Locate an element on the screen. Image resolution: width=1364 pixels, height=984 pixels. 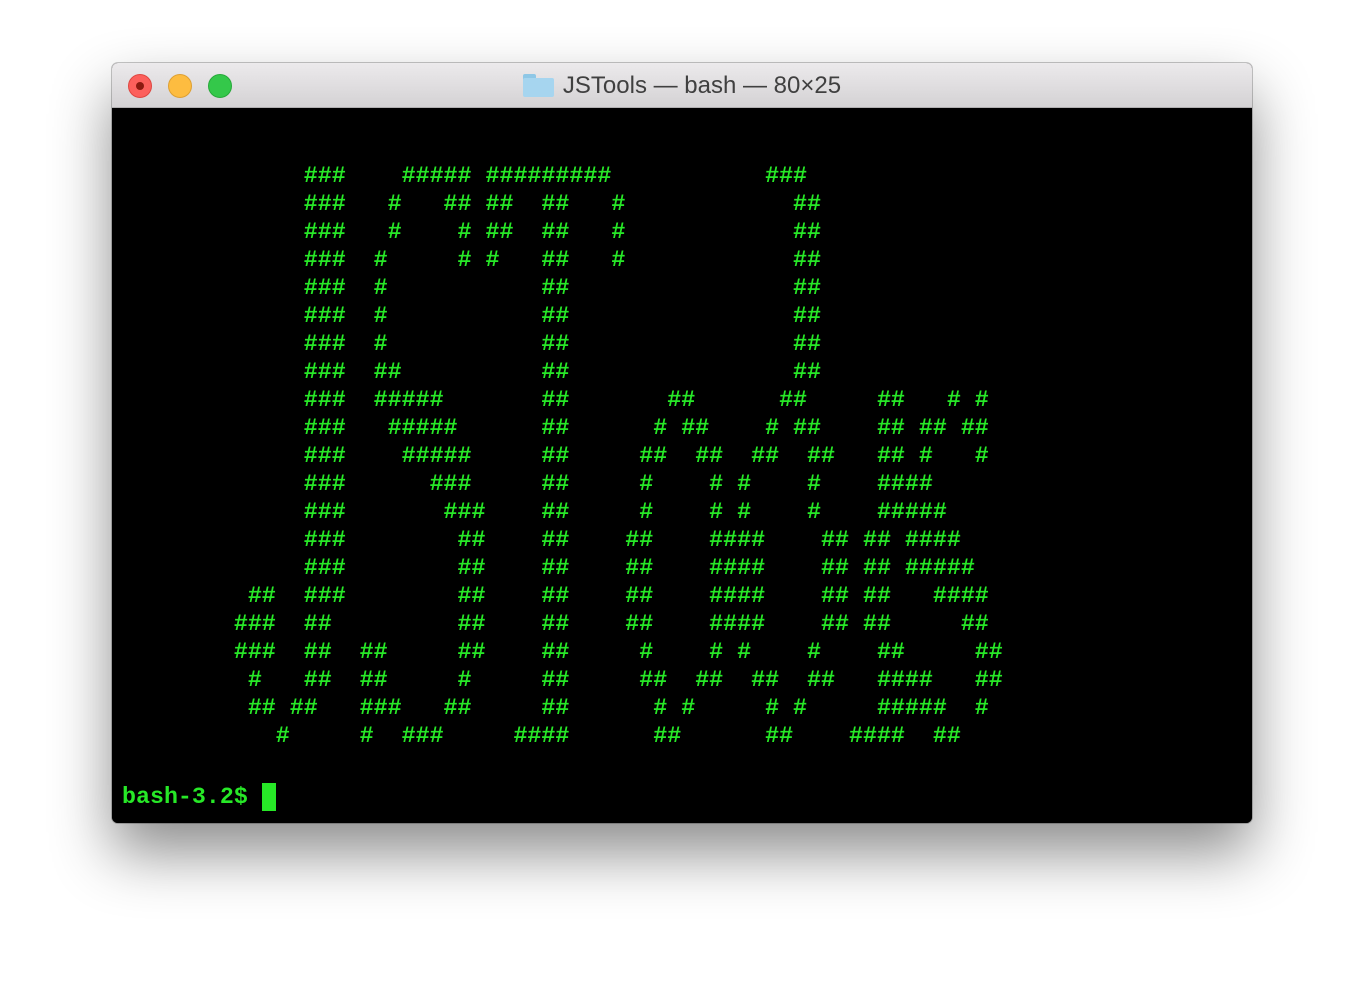
prompt-line: bash-3.2$ is located at coordinates (199, 797).